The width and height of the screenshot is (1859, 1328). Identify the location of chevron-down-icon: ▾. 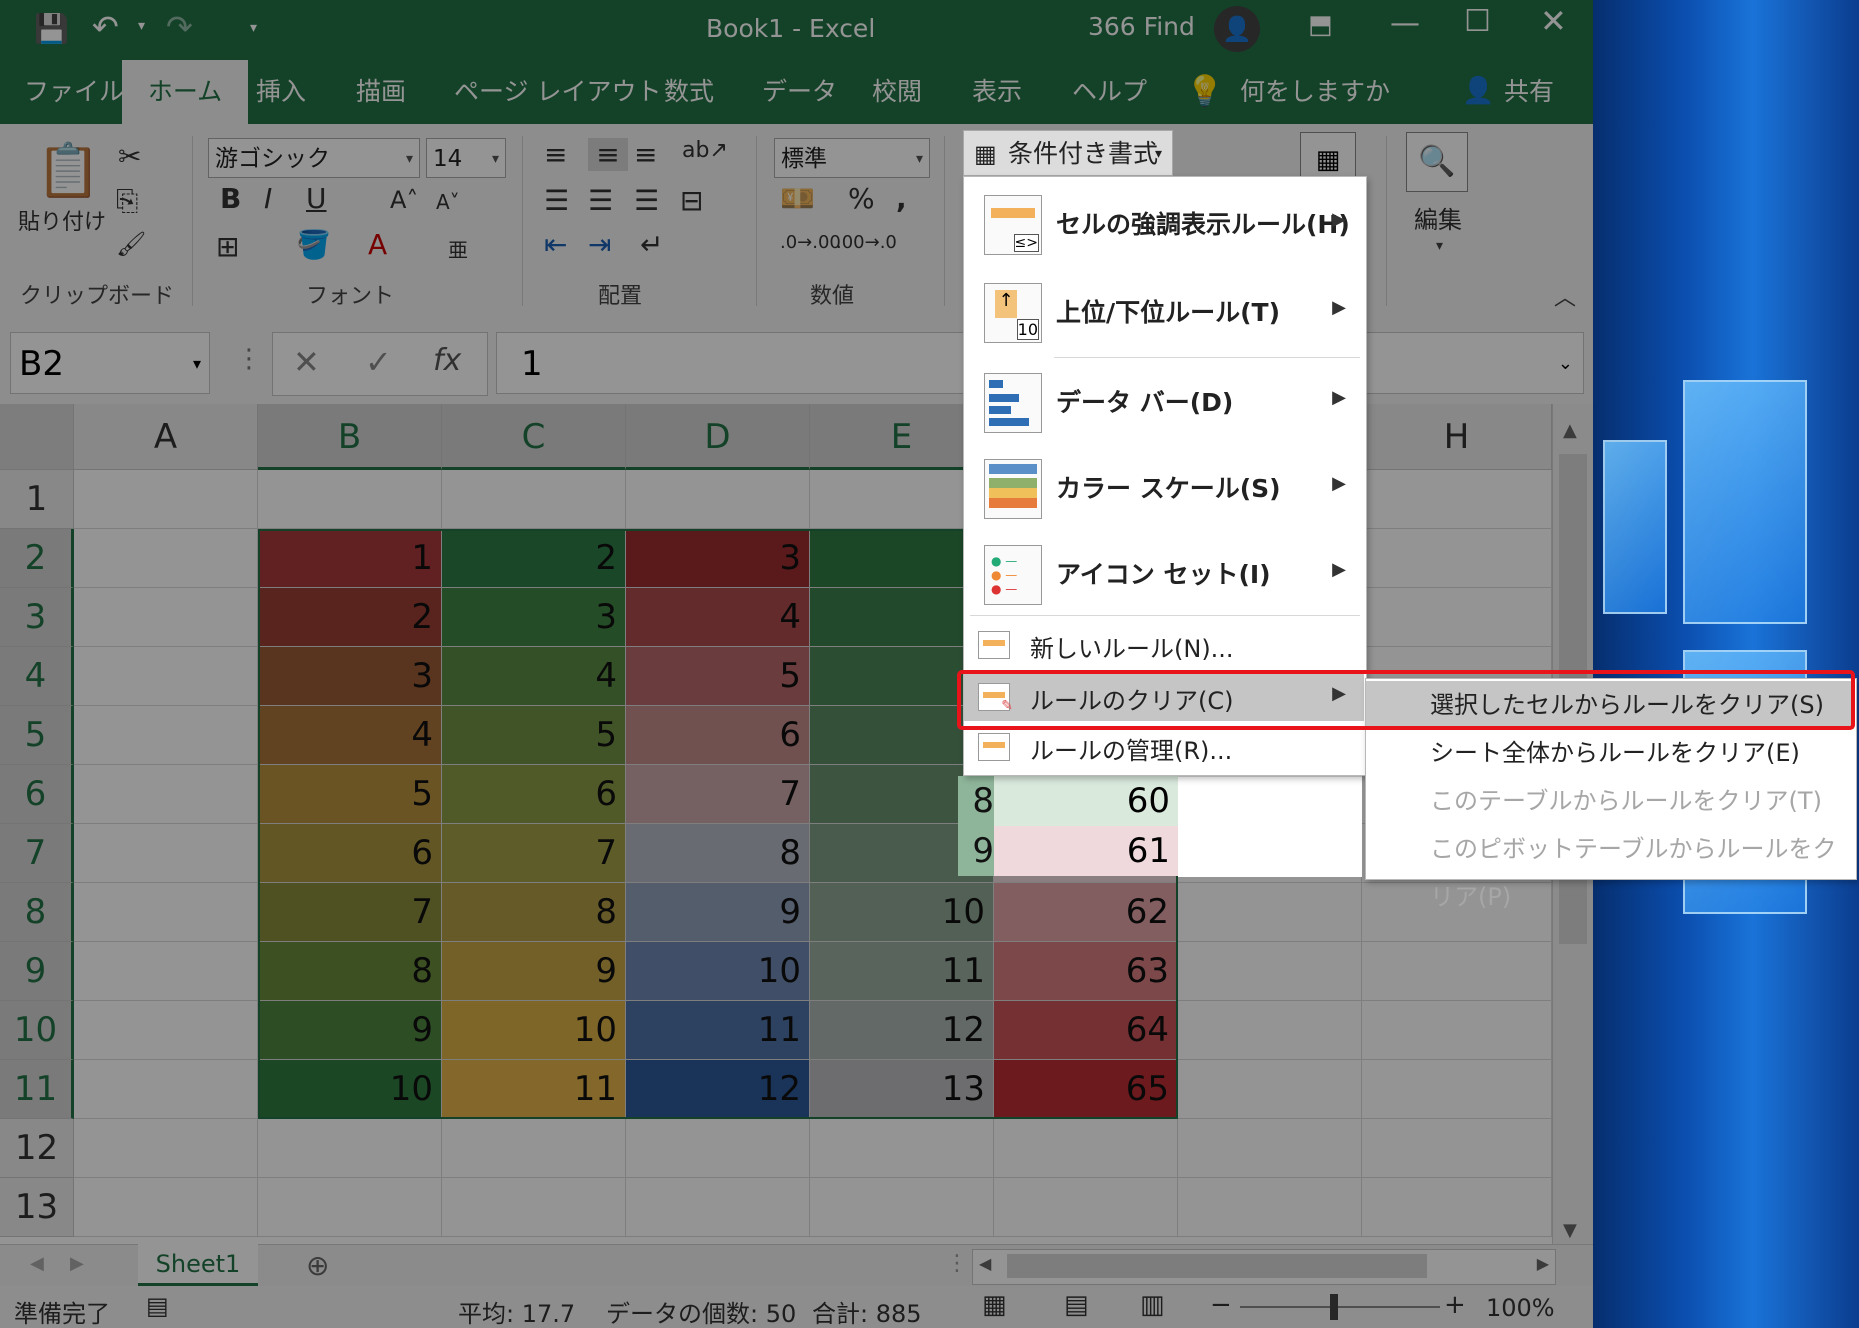
(1158, 154).